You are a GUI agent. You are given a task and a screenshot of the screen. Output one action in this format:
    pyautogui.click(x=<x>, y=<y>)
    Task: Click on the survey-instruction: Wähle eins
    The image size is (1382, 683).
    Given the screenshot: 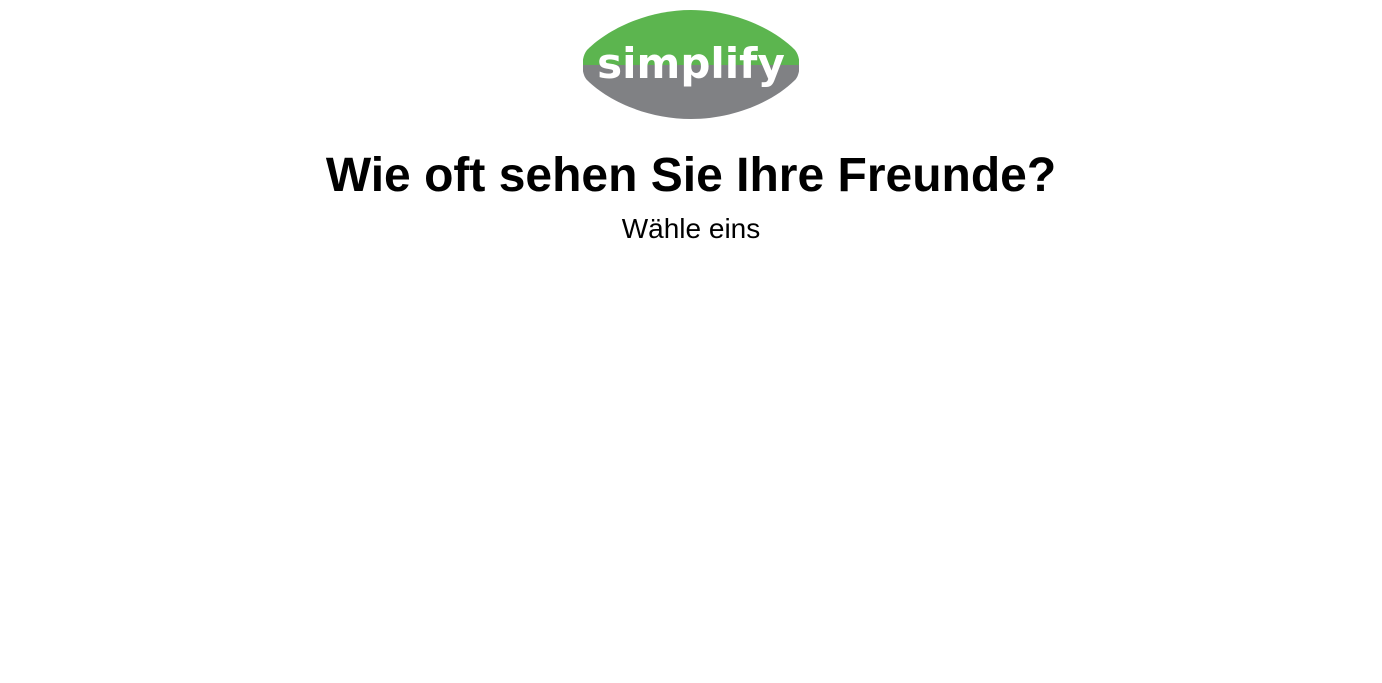 What is the action you would take?
    pyautogui.click(x=691, y=228)
    